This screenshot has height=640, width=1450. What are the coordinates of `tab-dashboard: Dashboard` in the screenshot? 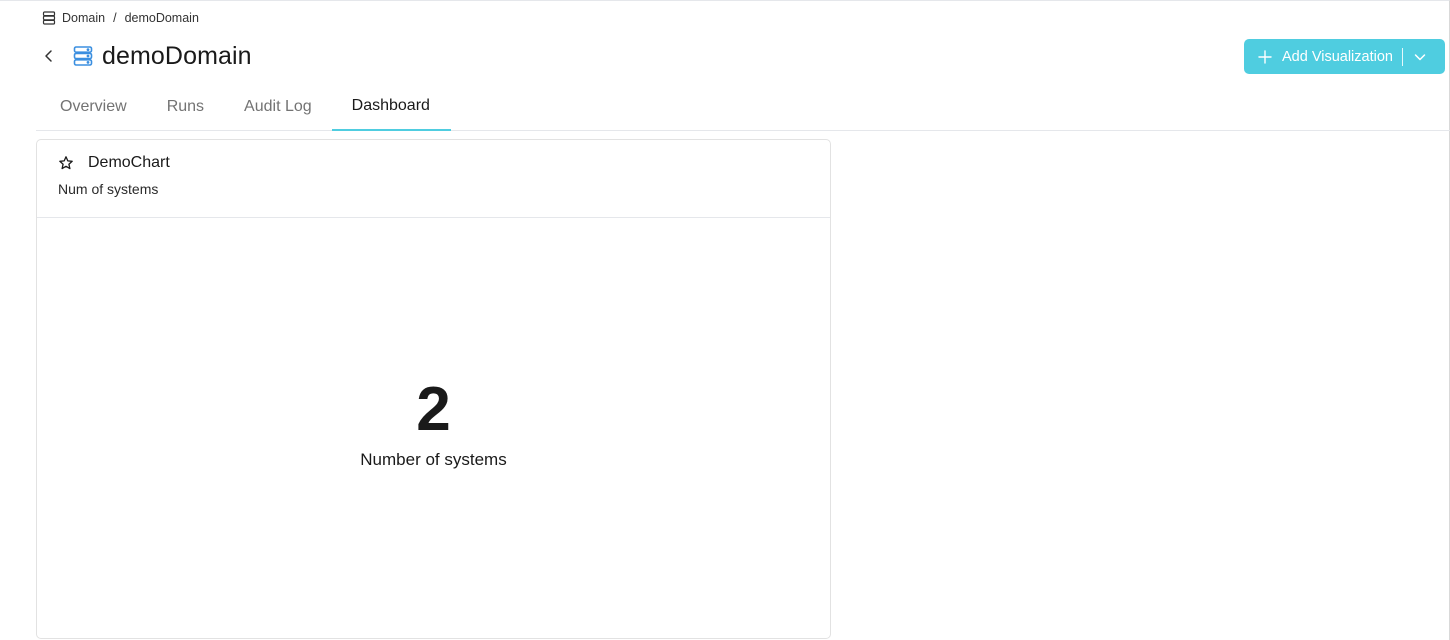 It's located at (391, 108).